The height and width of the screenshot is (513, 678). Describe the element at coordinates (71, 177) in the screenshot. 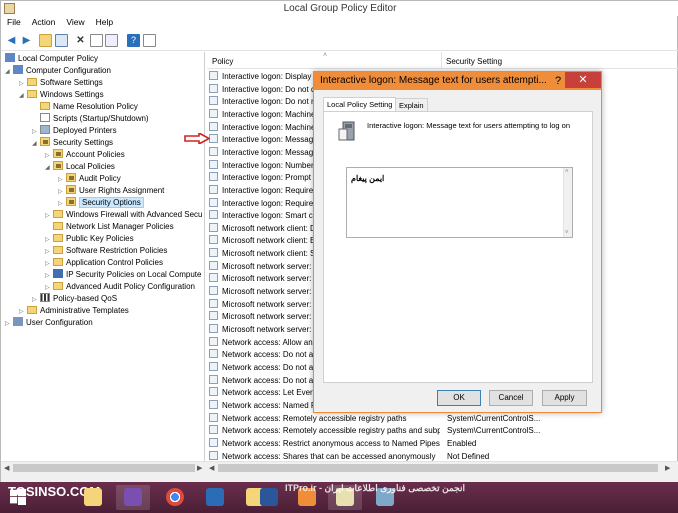

I see `lock-folder-icon` at that location.